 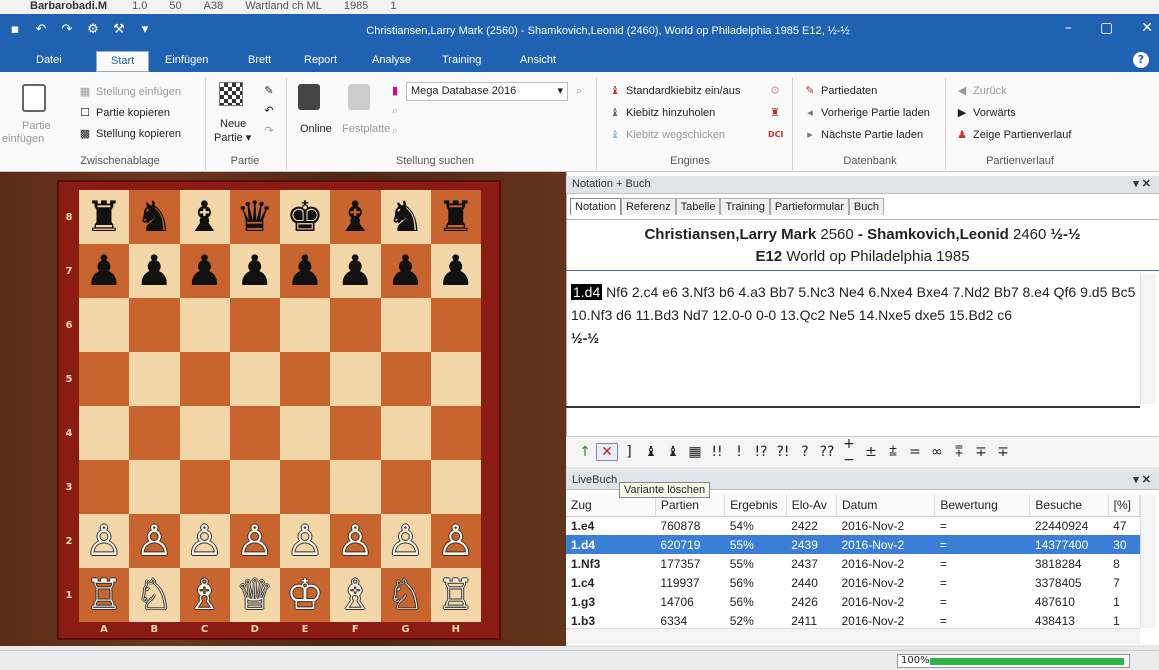 What do you see at coordinates (145, 29) in the screenshot?
I see `dropdown-icon: ▾` at bounding box center [145, 29].